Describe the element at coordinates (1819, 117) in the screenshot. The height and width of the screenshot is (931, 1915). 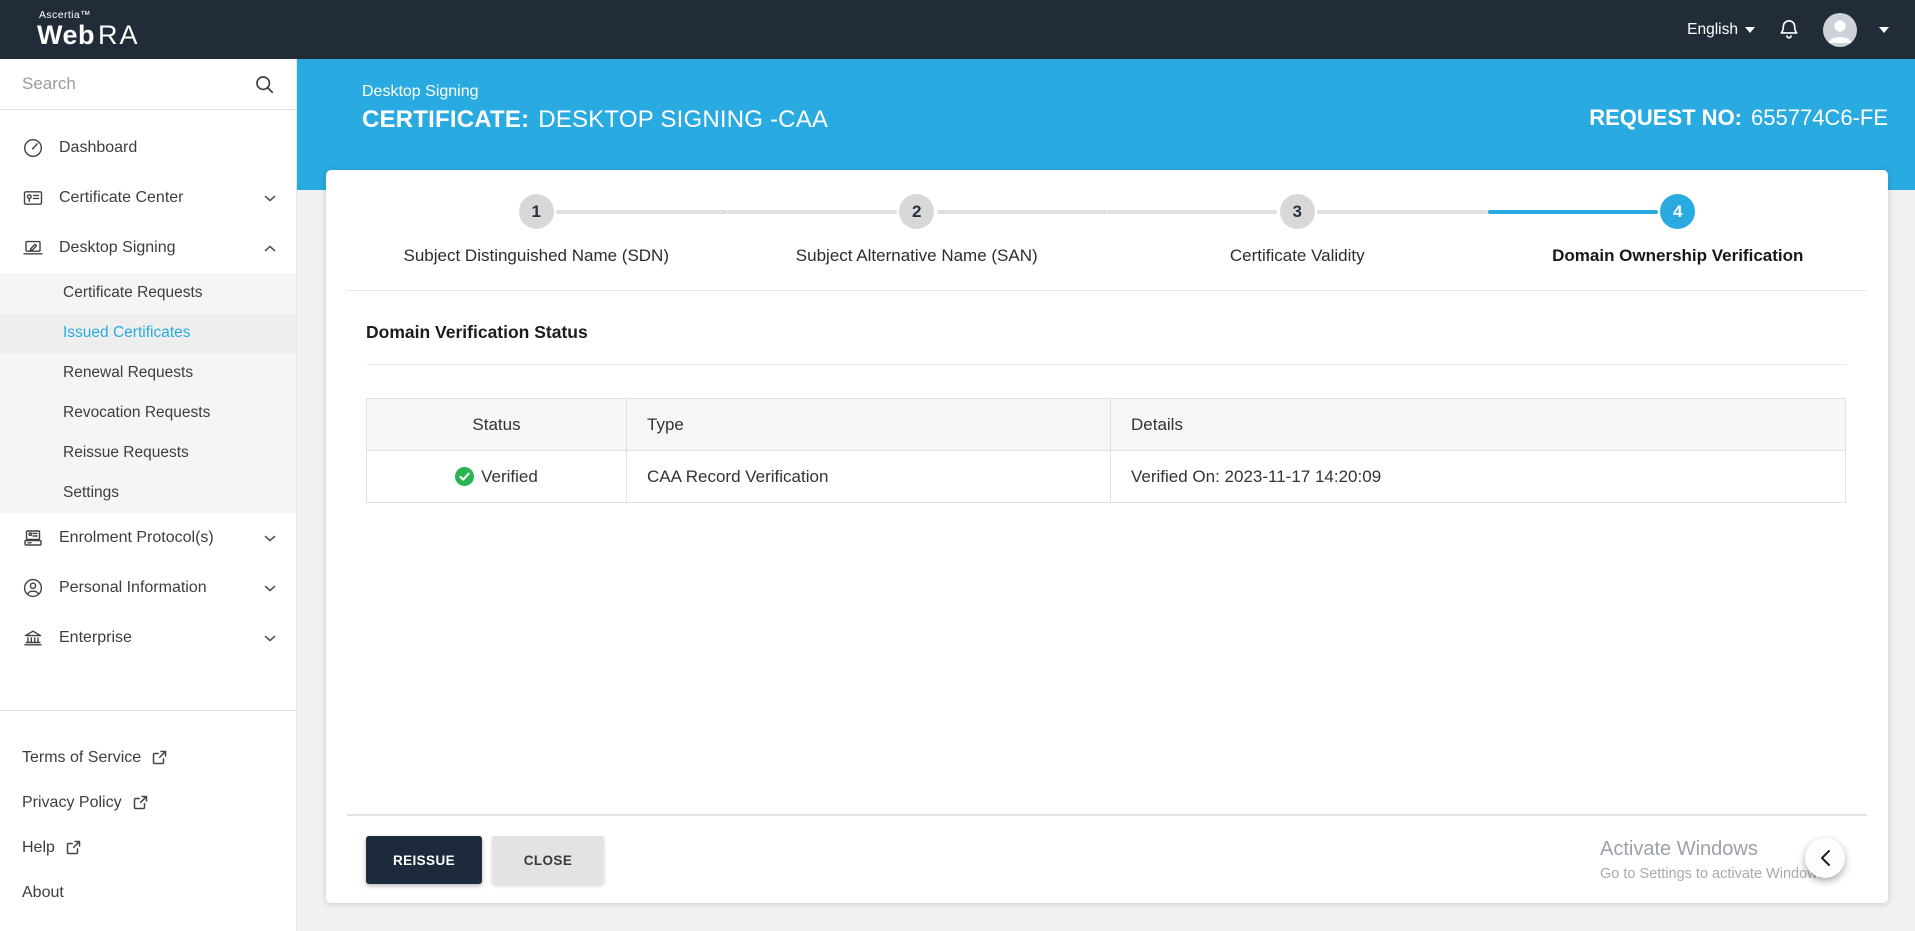
I see `request-number-value: 655774C6-FE` at that location.